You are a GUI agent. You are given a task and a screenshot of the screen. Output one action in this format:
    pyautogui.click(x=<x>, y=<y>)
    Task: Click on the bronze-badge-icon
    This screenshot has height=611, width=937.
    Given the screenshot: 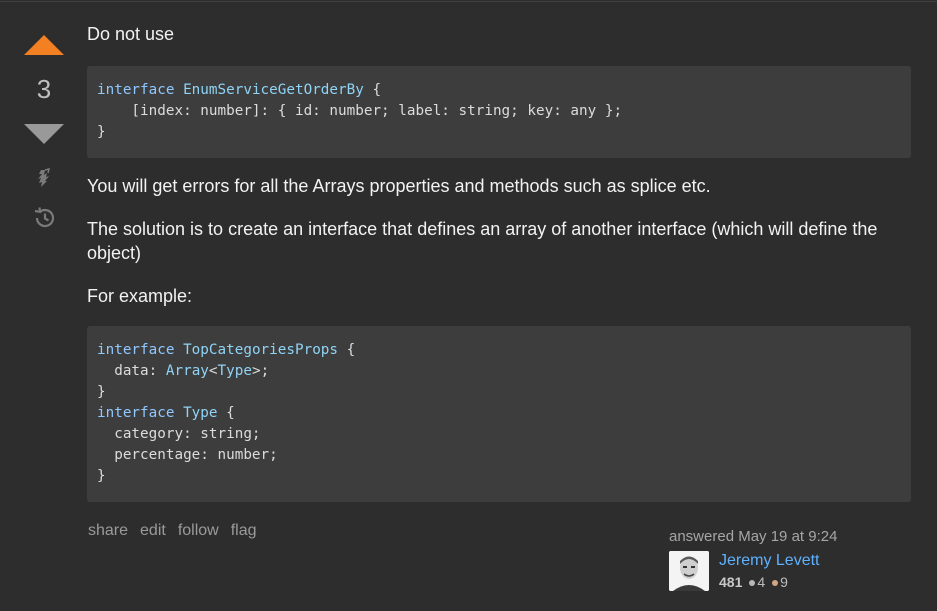 What is the action you would take?
    pyautogui.click(x=775, y=582)
    